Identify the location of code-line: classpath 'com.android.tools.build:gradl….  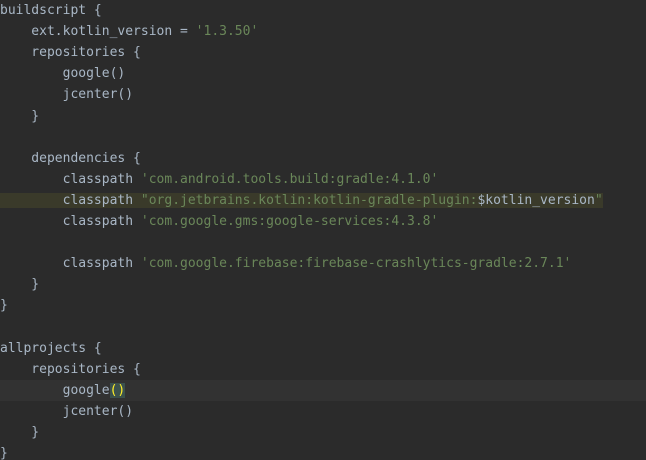
(323, 179).